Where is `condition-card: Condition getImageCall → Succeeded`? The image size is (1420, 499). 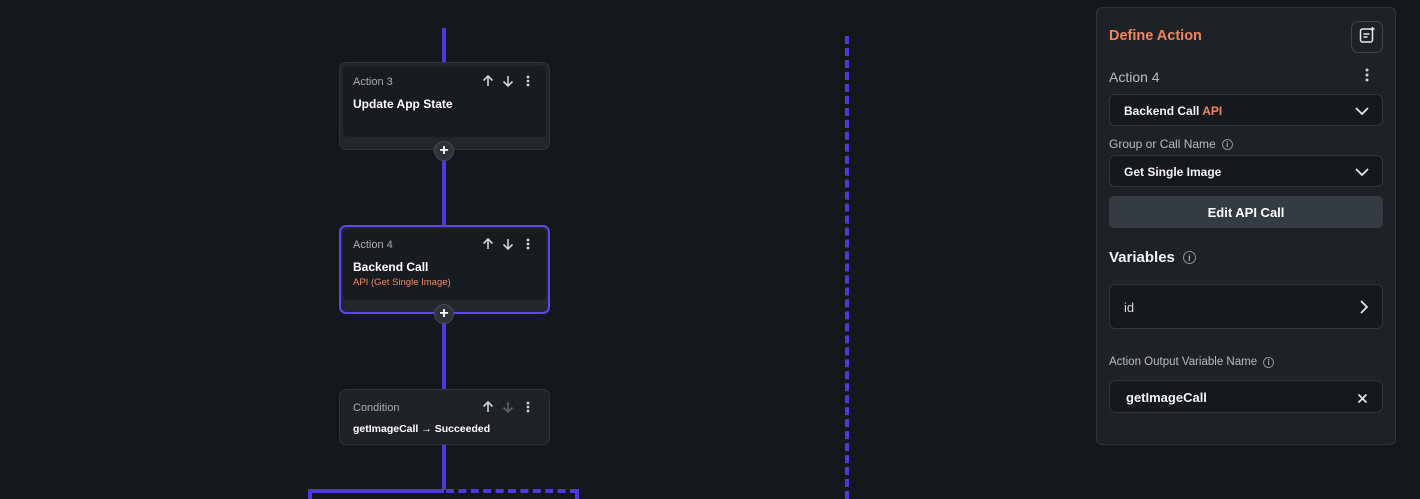
condition-card: Condition getImageCall → Succeeded is located at coordinates (444, 417).